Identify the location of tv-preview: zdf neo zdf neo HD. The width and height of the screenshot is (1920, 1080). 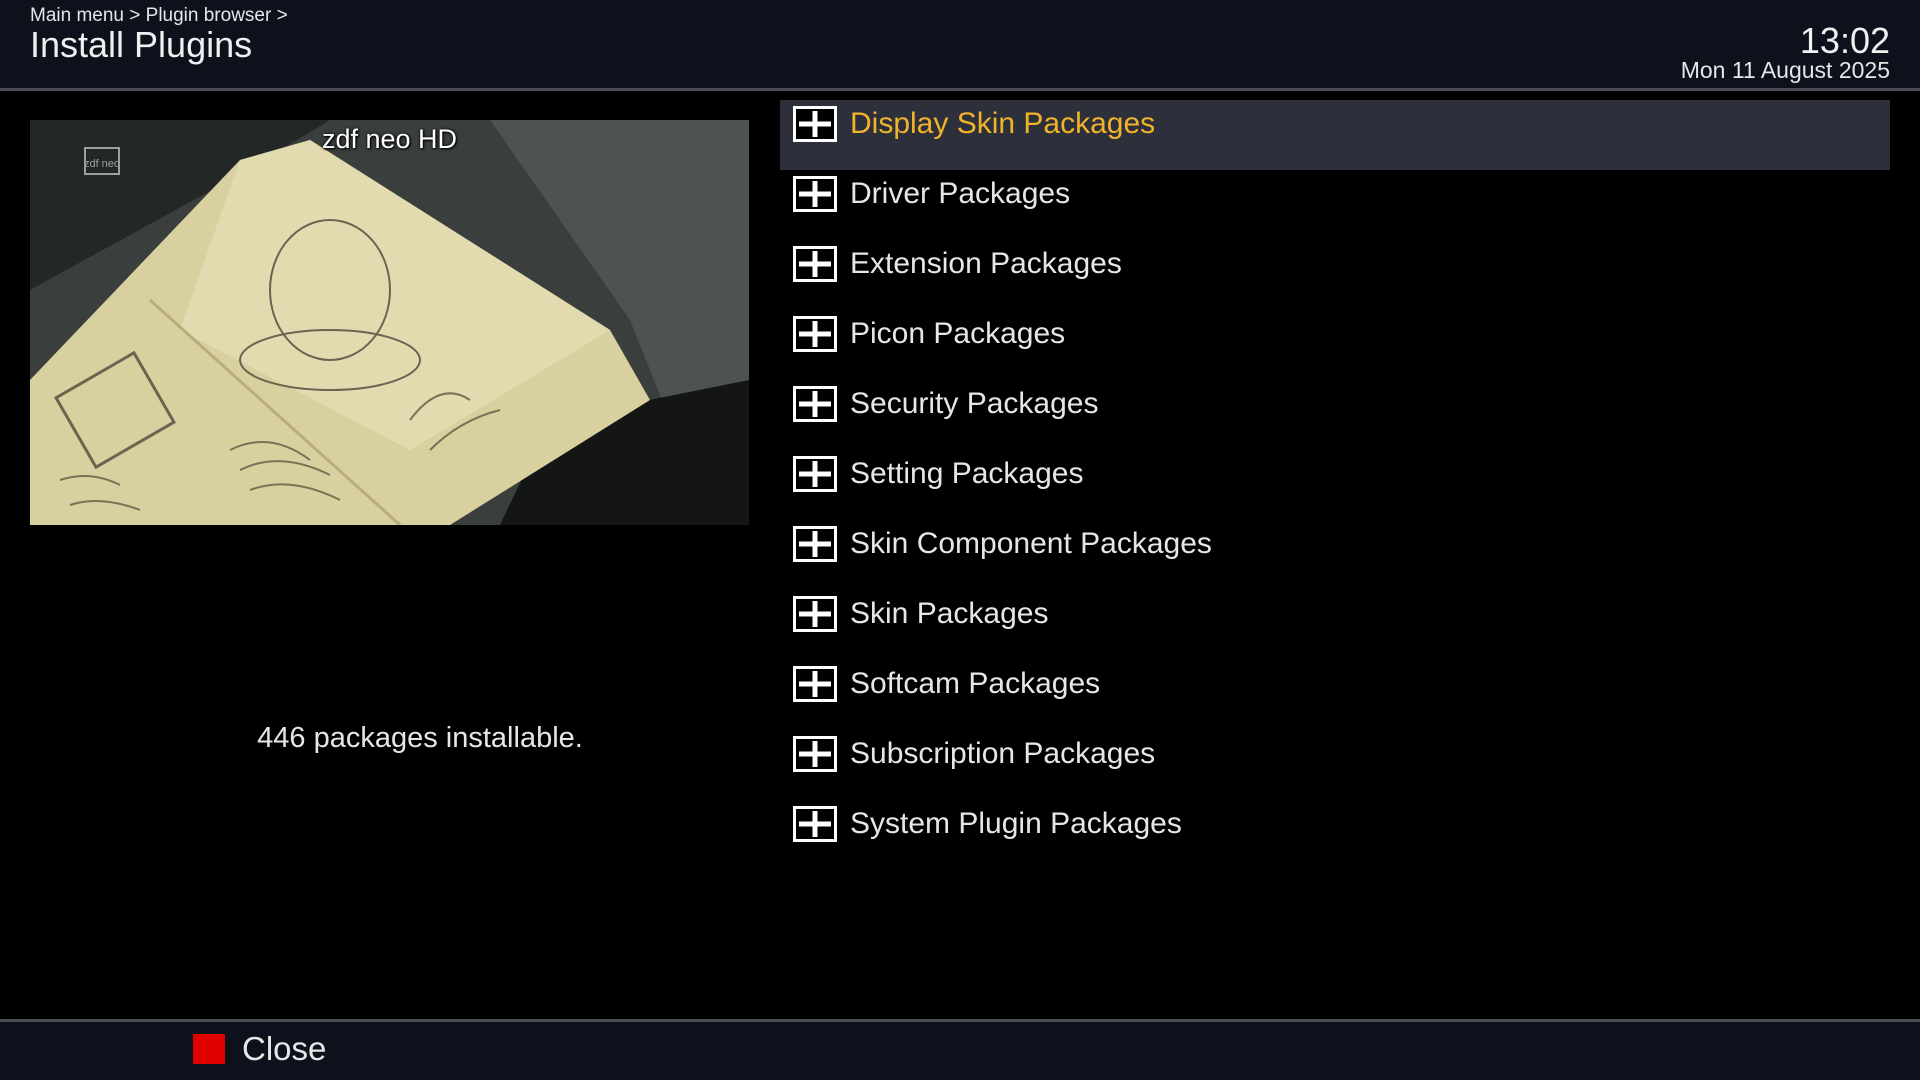
(389, 322).